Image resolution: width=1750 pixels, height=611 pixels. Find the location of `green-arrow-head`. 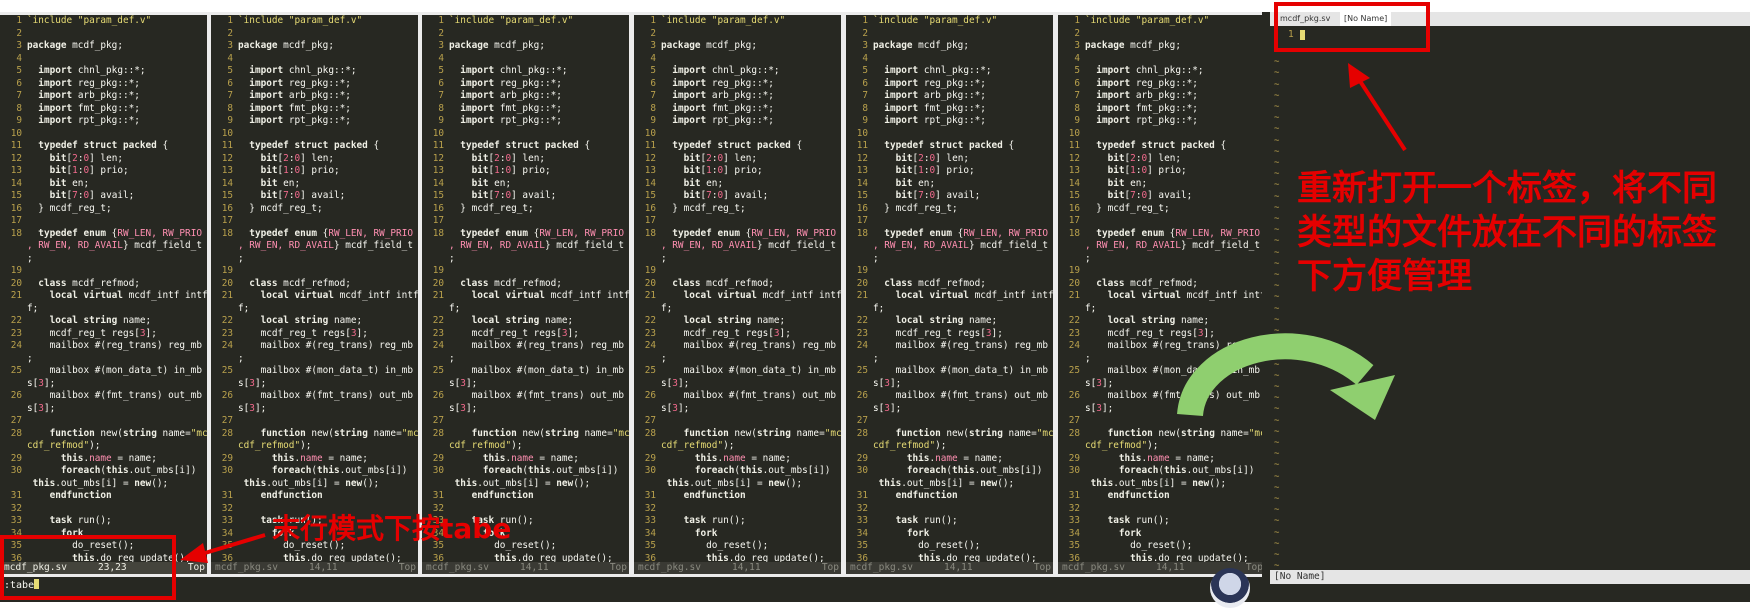

green-arrow-head is located at coordinates (1362, 397).